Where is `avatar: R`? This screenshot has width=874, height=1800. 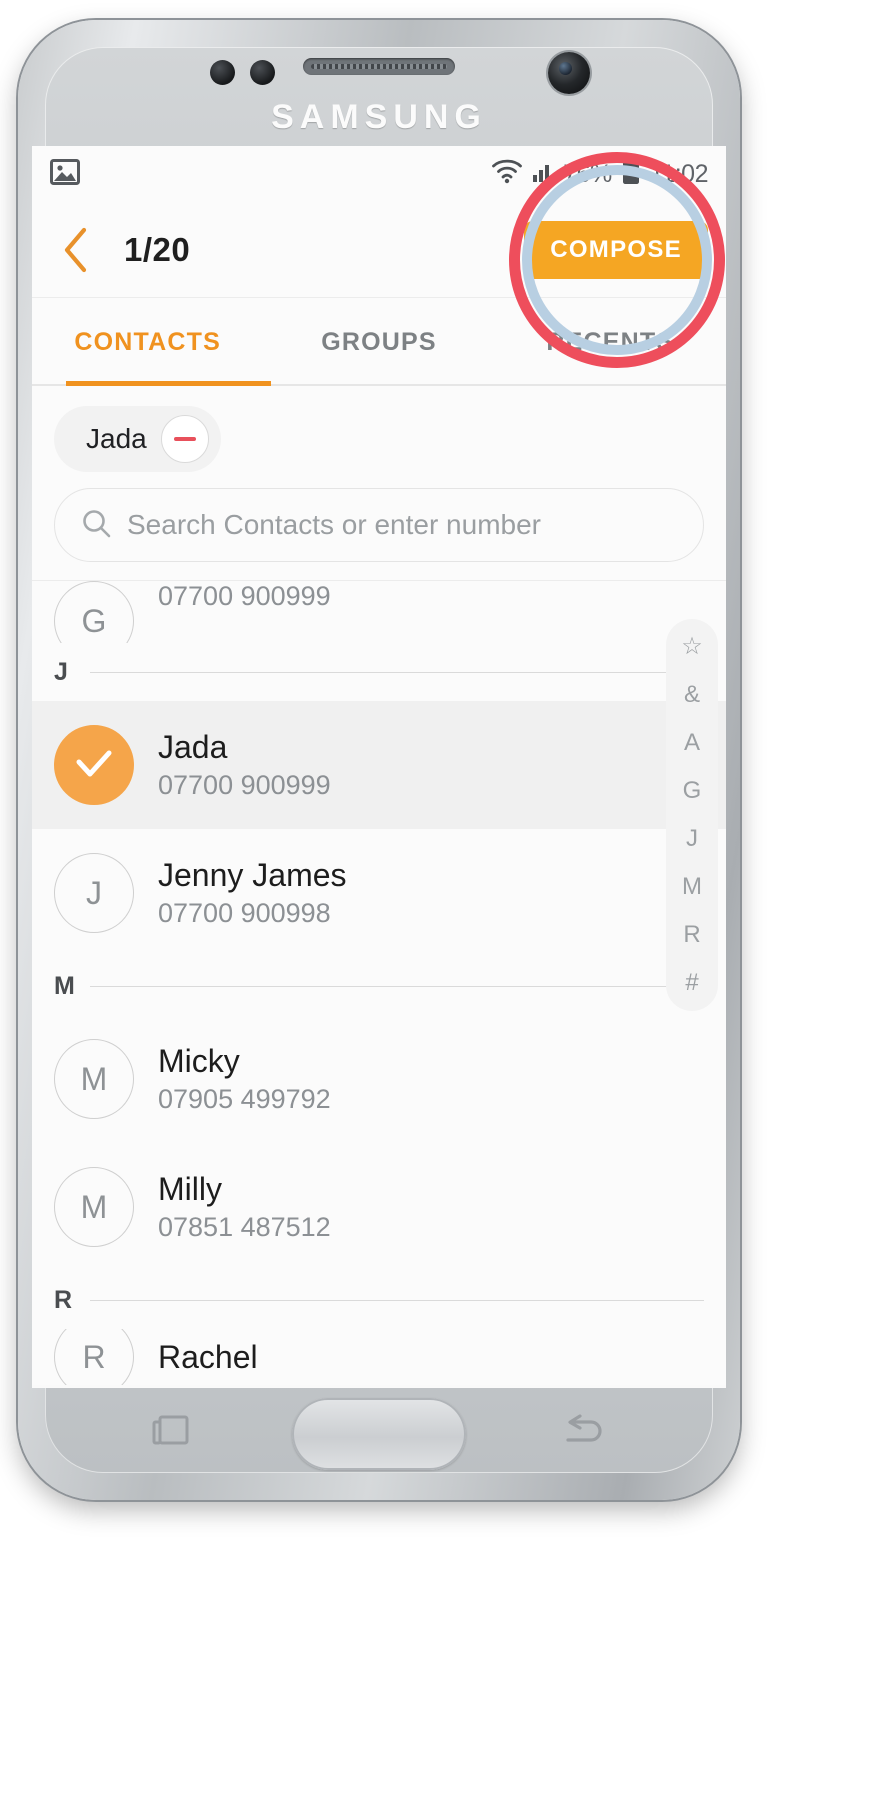 avatar: R is located at coordinates (94, 1357).